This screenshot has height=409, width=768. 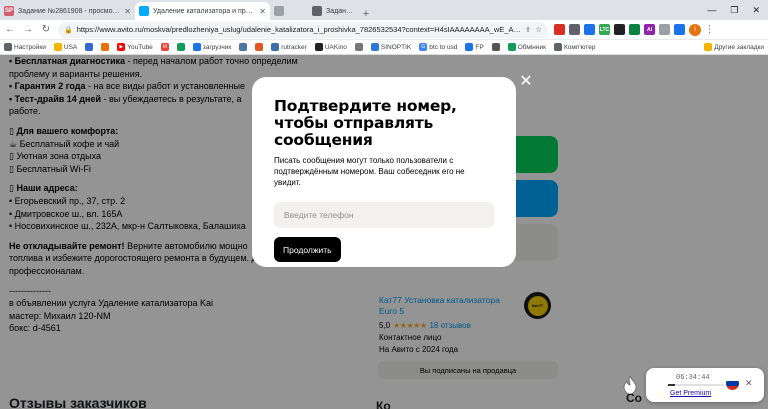 I want to click on bookmark-item: UAKino, so click(x=330, y=47).